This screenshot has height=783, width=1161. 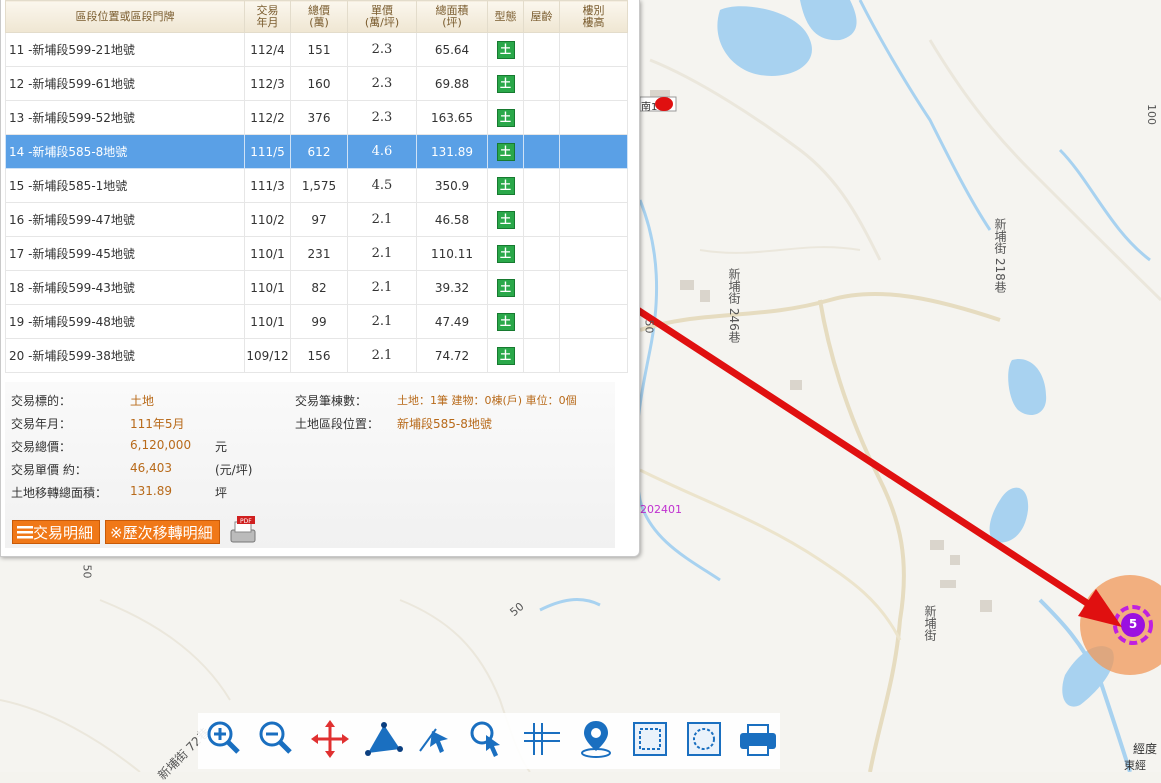 What do you see at coordinates (319, 355) in the screenshot?
I see `cell-total: 156` at bounding box center [319, 355].